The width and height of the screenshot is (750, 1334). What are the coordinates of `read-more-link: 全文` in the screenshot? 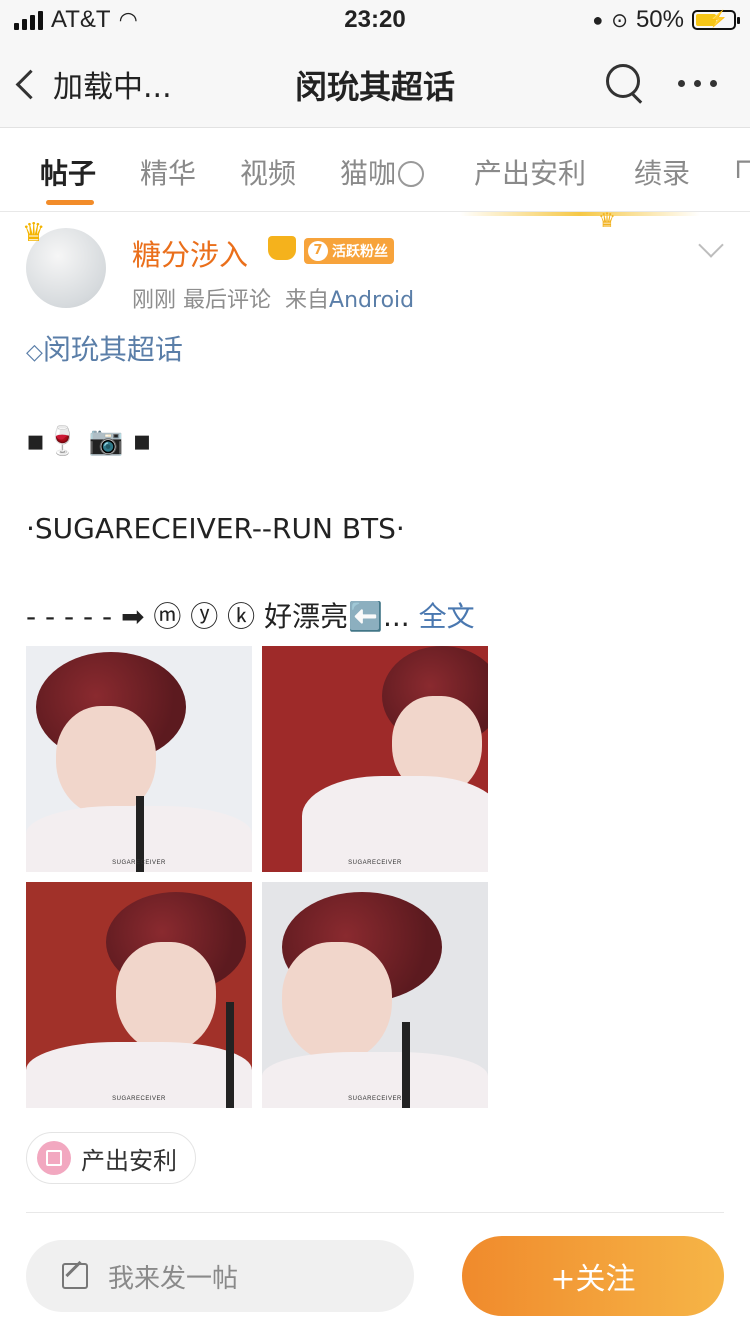 It's located at (447, 616).